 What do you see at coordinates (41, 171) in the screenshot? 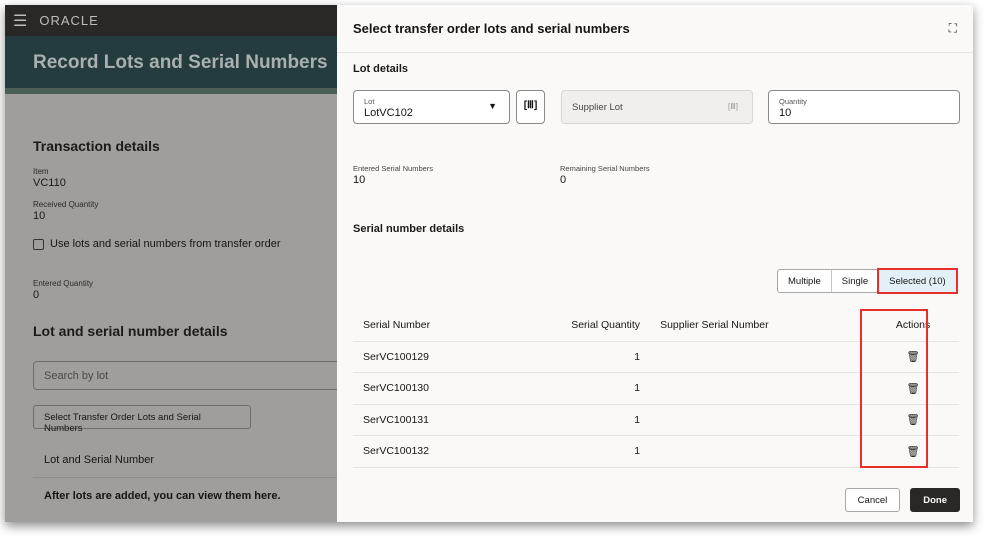
I see `item-label: Item` at bounding box center [41, 171].